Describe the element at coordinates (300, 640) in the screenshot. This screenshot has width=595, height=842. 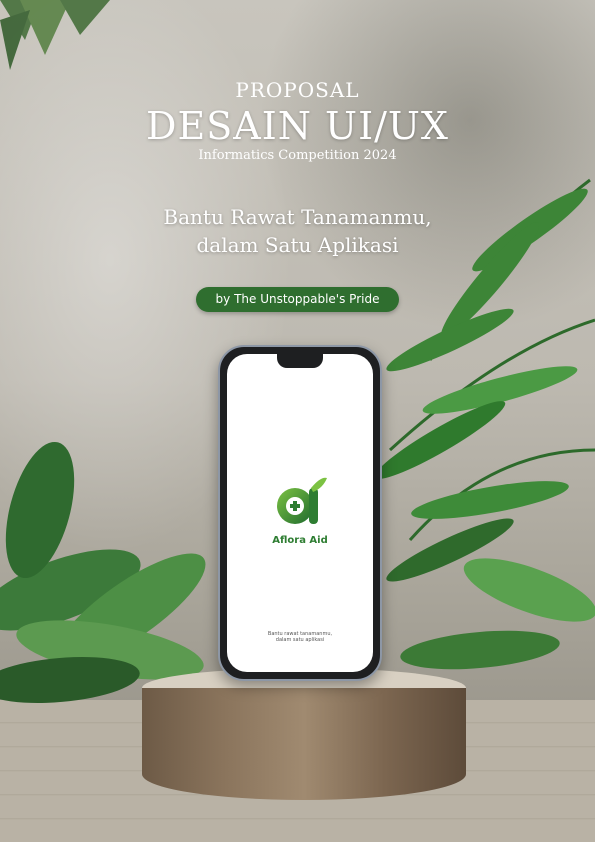
I see `app-tagline-line-2: dalam satu aplikasi` at that location.